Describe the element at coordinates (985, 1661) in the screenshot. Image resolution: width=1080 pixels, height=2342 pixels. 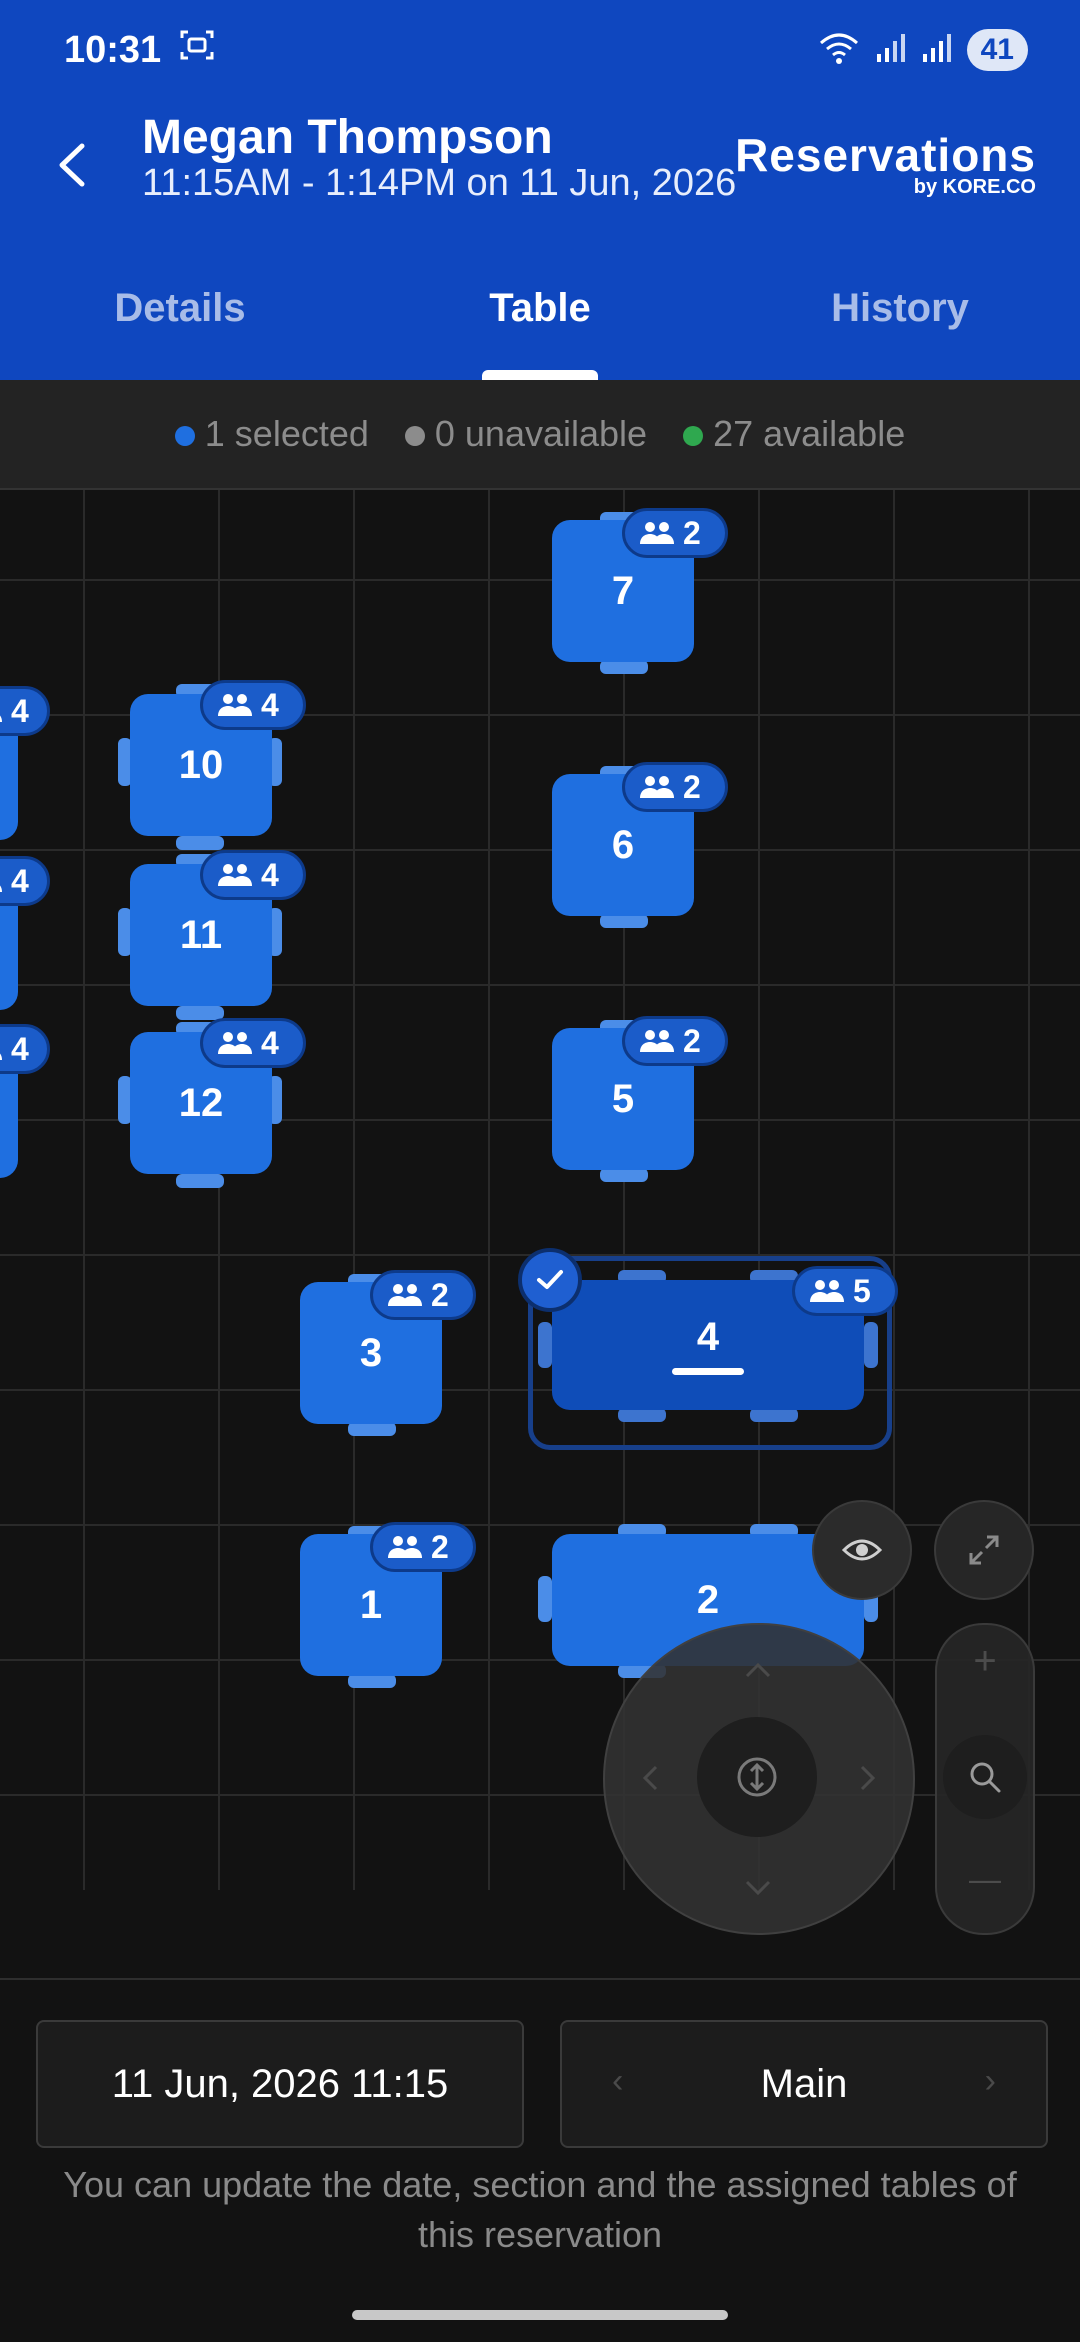
I see `plus-icon: +` at that location.